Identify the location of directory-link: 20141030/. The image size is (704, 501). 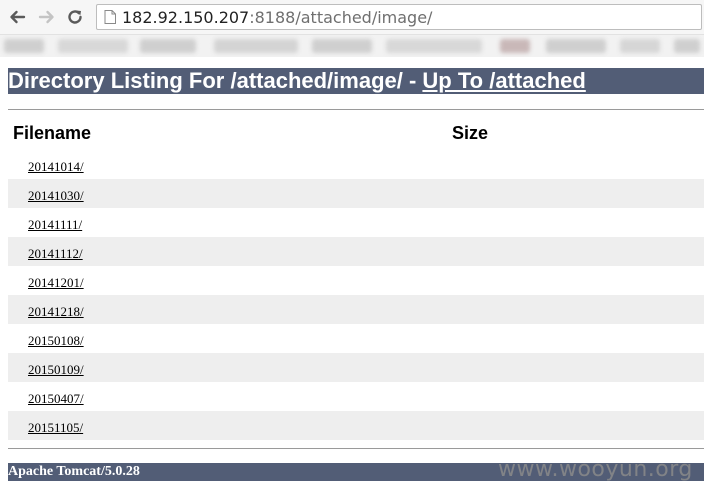
(56, 196).